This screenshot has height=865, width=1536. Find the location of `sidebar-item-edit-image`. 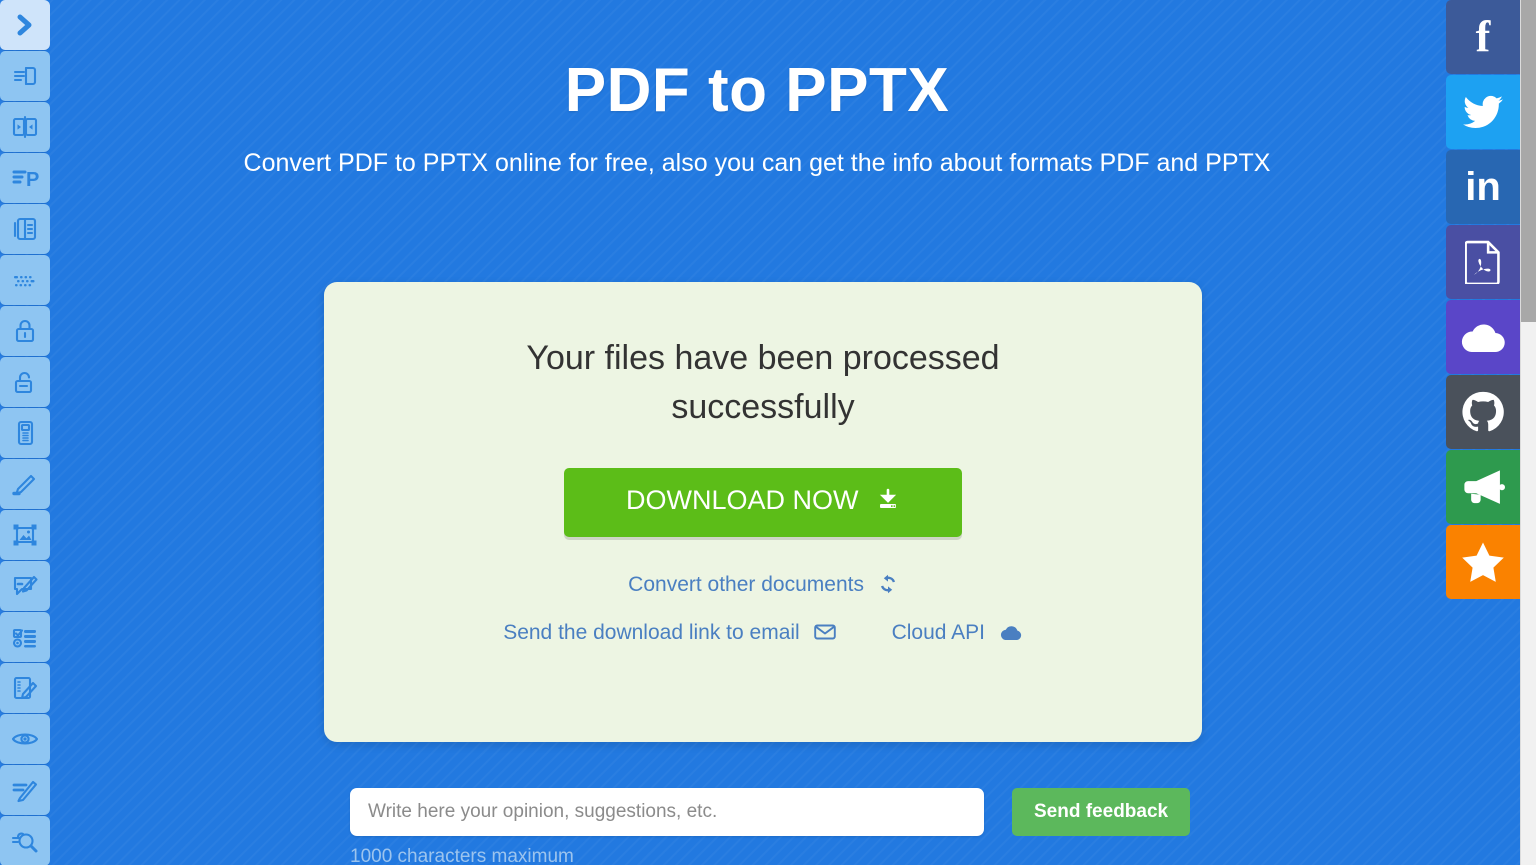

sidebar-item-edit-image is located at coordinates (25, 535).